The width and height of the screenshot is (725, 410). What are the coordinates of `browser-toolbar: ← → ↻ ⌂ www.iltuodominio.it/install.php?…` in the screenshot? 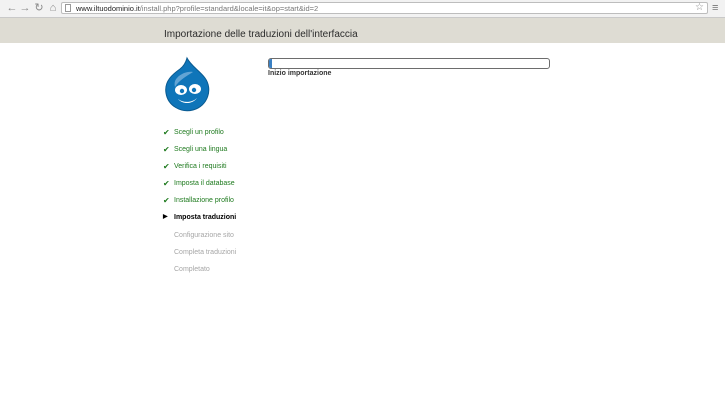 It's located at (362, 9).